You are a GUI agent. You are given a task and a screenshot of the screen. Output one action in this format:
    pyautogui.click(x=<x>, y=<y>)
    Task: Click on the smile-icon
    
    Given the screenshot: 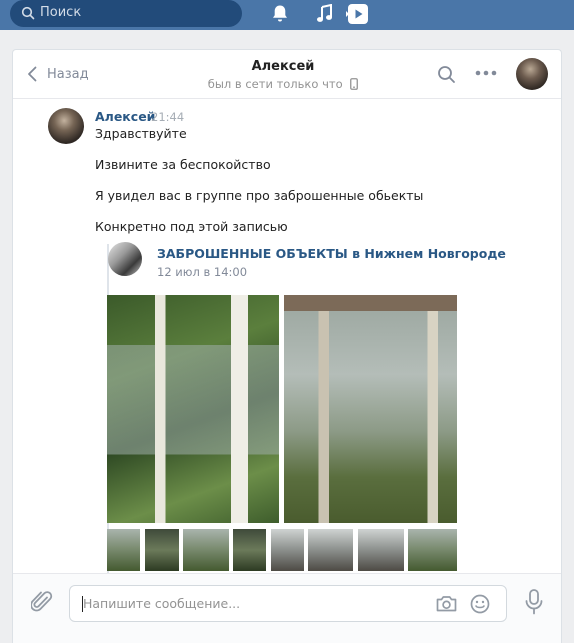 What is the action you would take?
    pyautogui.click(x=480, y=604)
    